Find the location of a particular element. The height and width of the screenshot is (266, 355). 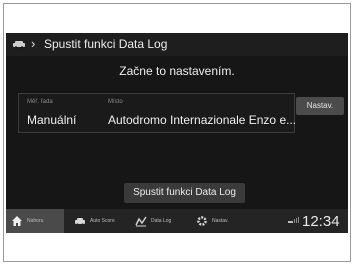

start-data-log-button: Spustit funkci Data Log is located at coordinates (184, 193).